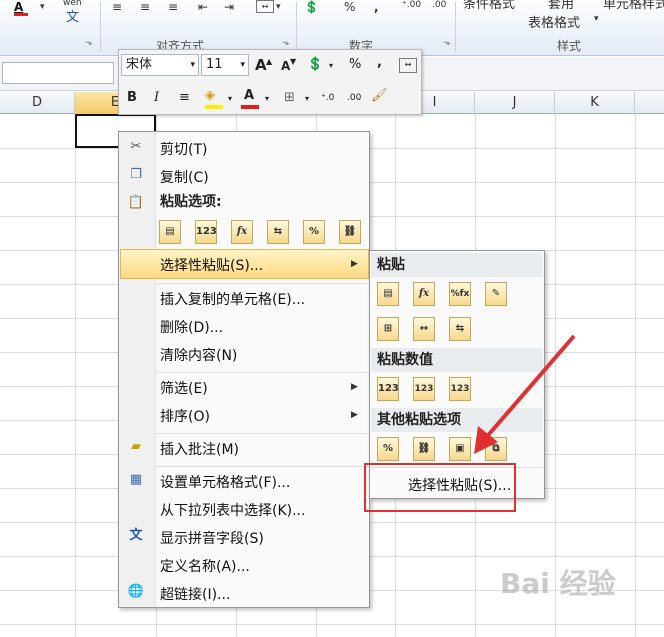 The image size is (664, 637). Describe the element at coordinates (184, 388) in the screenshot. I see `menu-item-filter: 筛选(E)` at that location.